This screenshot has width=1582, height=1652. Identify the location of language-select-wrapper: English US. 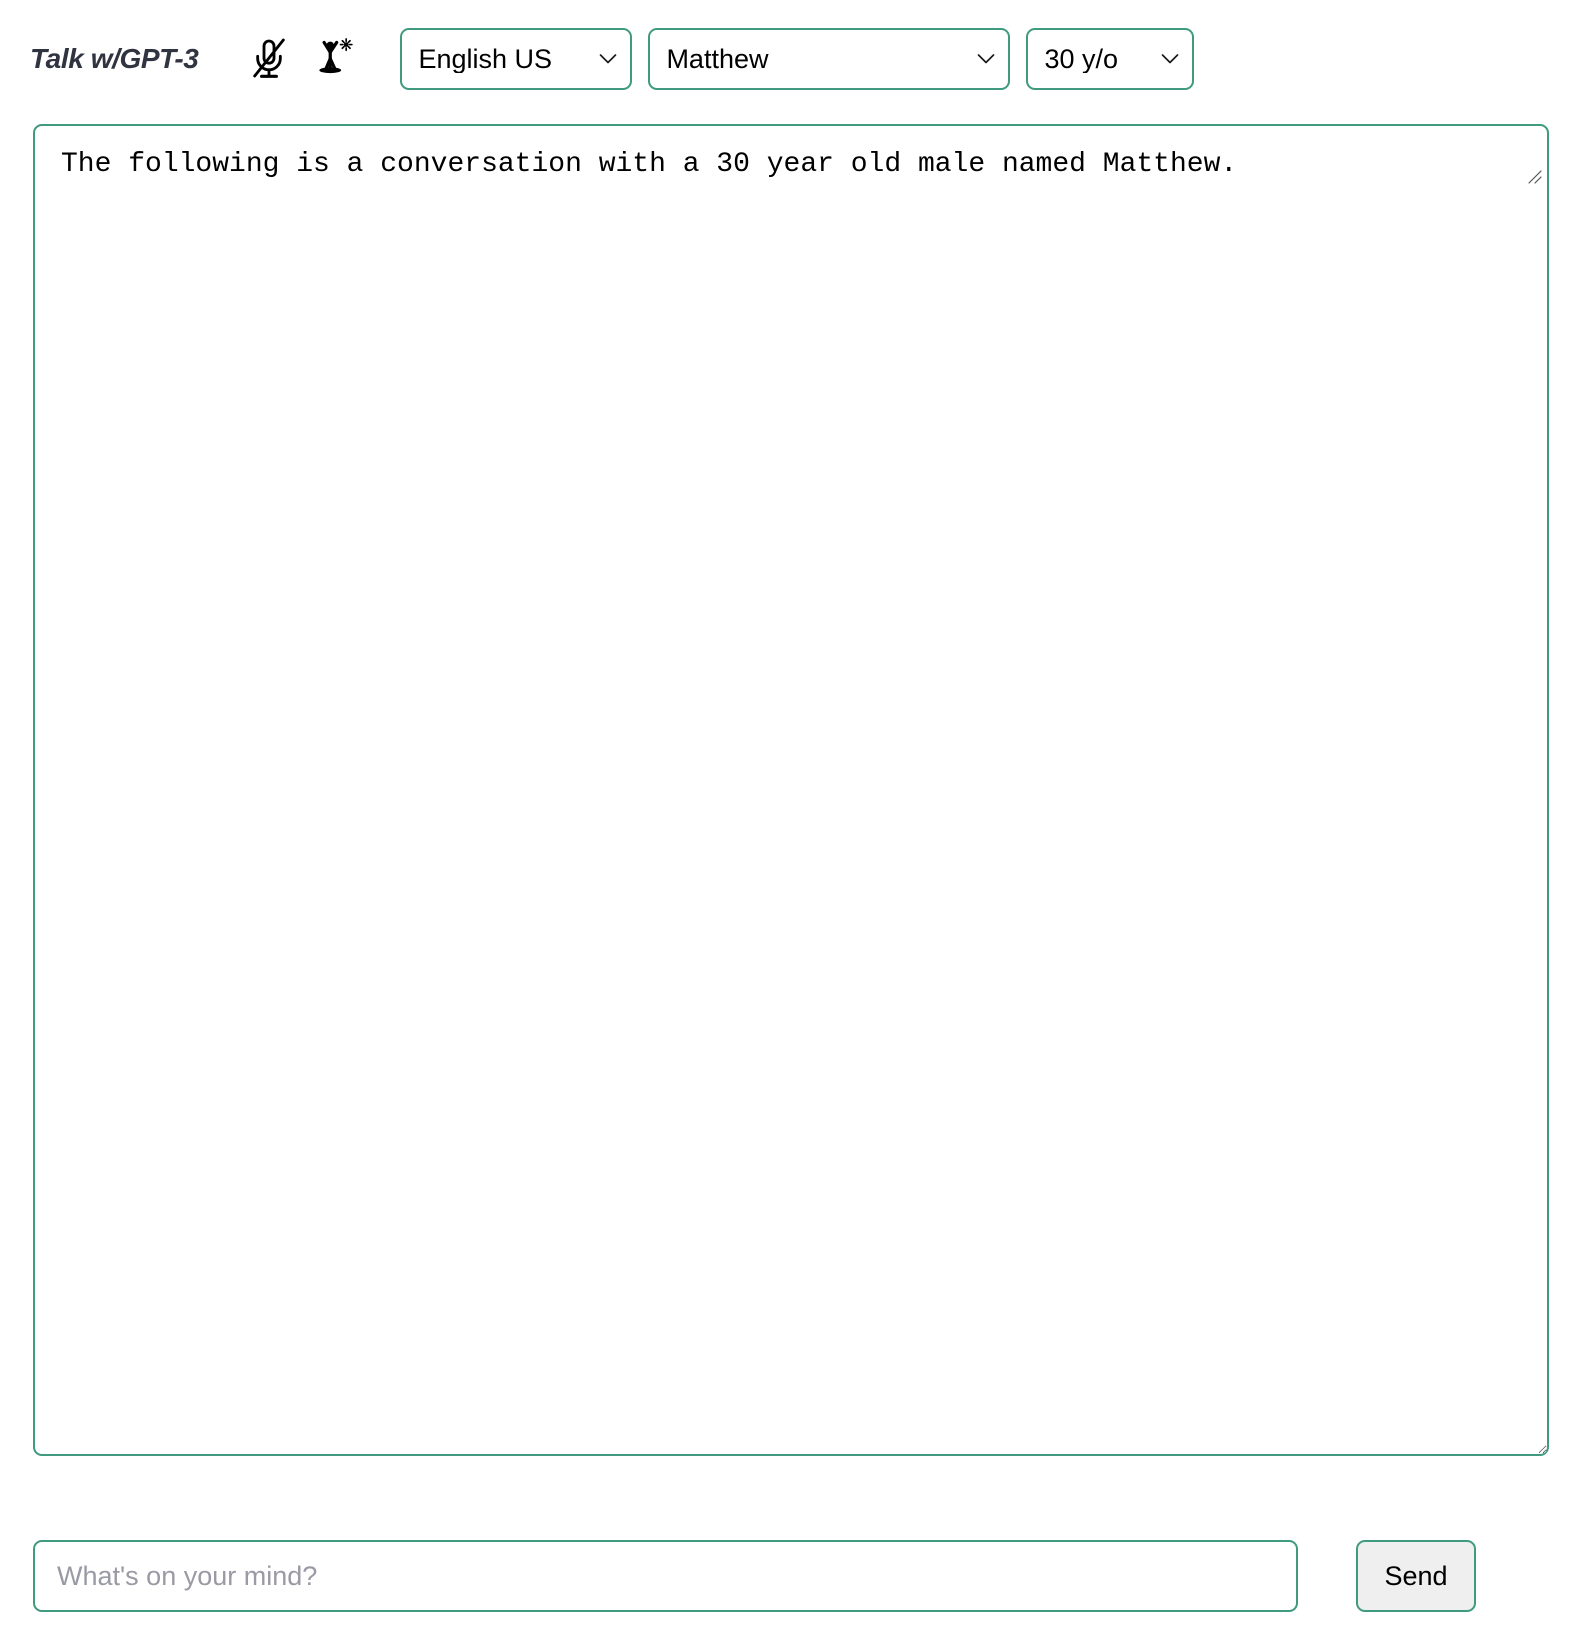
(516, 59).